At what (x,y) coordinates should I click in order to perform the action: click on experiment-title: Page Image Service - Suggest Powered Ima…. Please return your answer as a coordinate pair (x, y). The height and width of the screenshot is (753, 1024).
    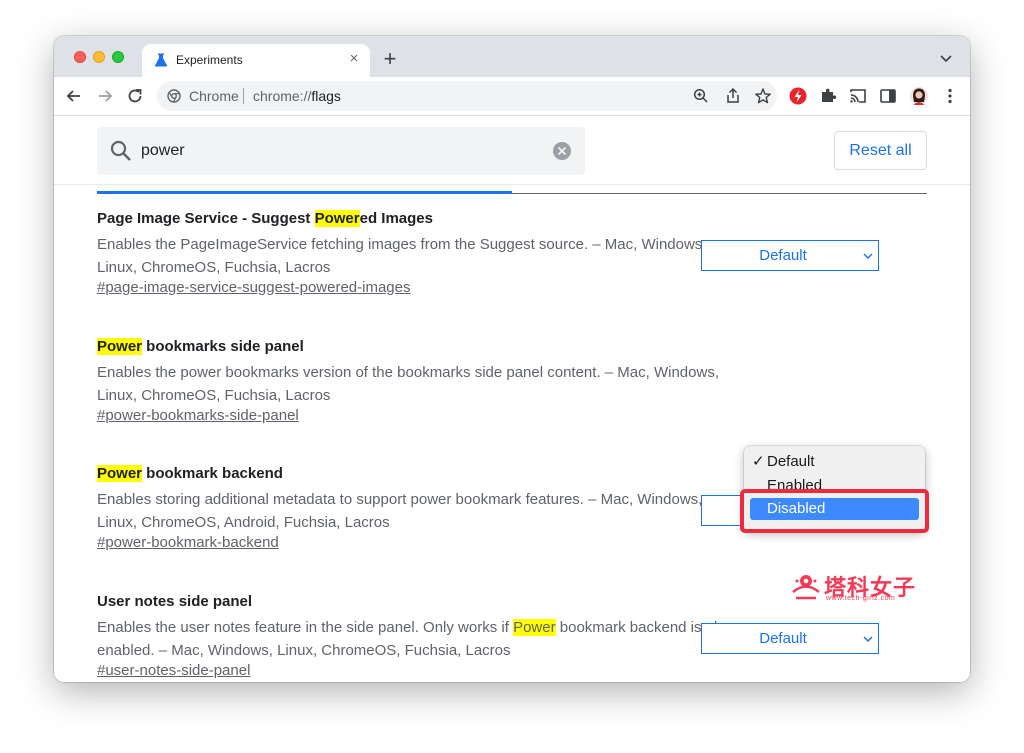
    Looking at the image, I should click on (265, 218).